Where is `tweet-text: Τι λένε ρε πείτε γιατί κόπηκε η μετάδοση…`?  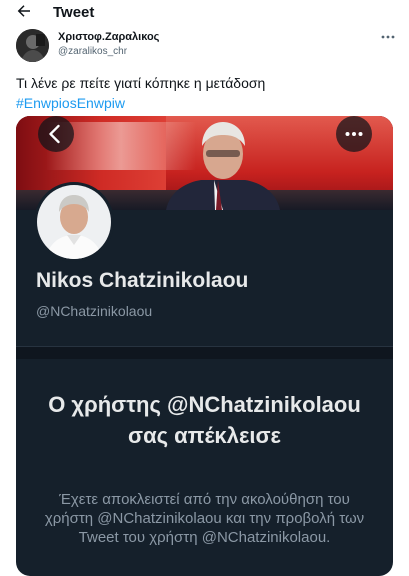 tweet-text: Τι λένε ρε πείτε γιατί κόπηκε η μετάδοση… is located at coordinates (206, 93).